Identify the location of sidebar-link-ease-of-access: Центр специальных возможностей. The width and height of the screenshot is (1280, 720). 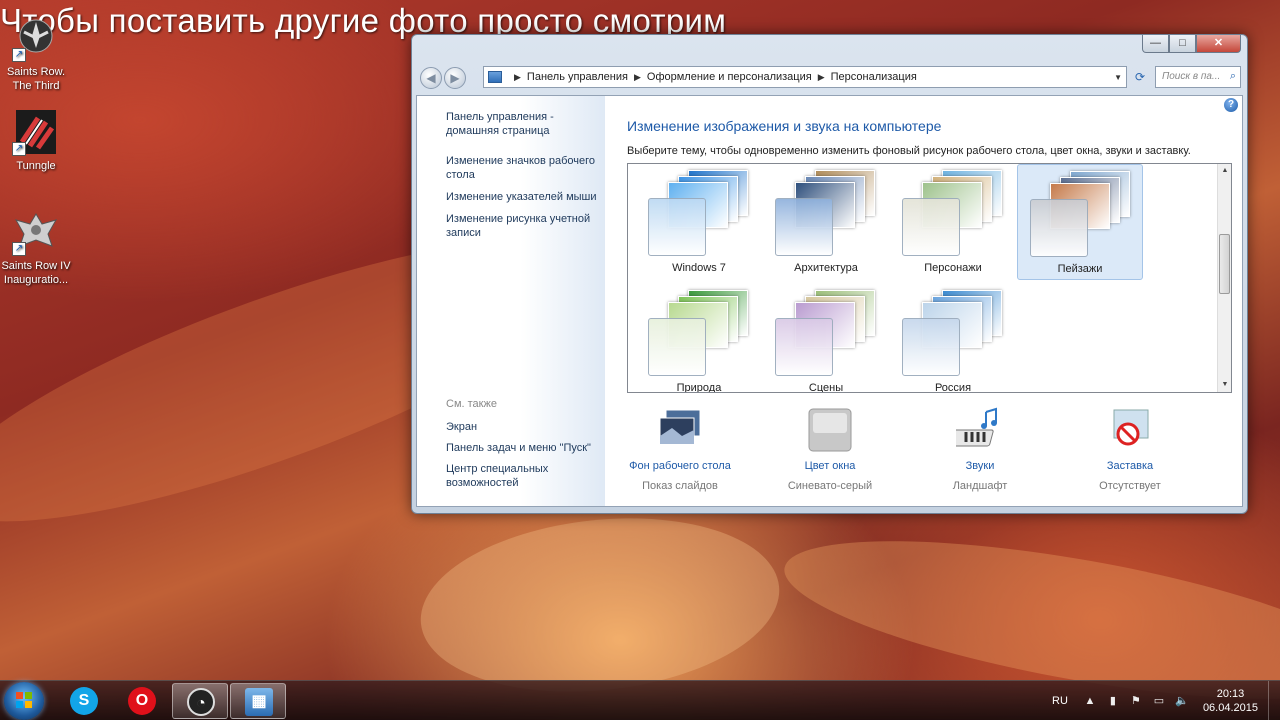
(525, 476).